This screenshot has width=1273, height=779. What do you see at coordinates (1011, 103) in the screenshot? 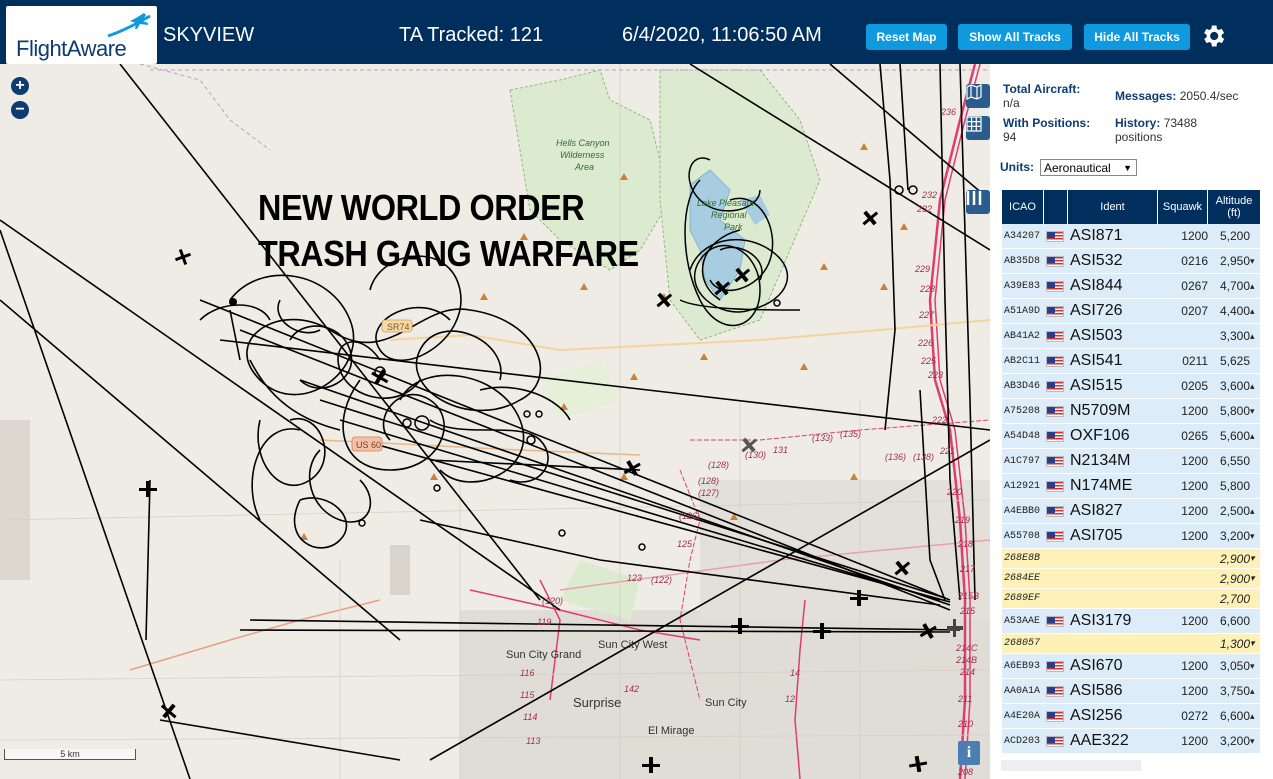
I see `total-aircraft-value: n/a` at bounding box center [1011, 103].